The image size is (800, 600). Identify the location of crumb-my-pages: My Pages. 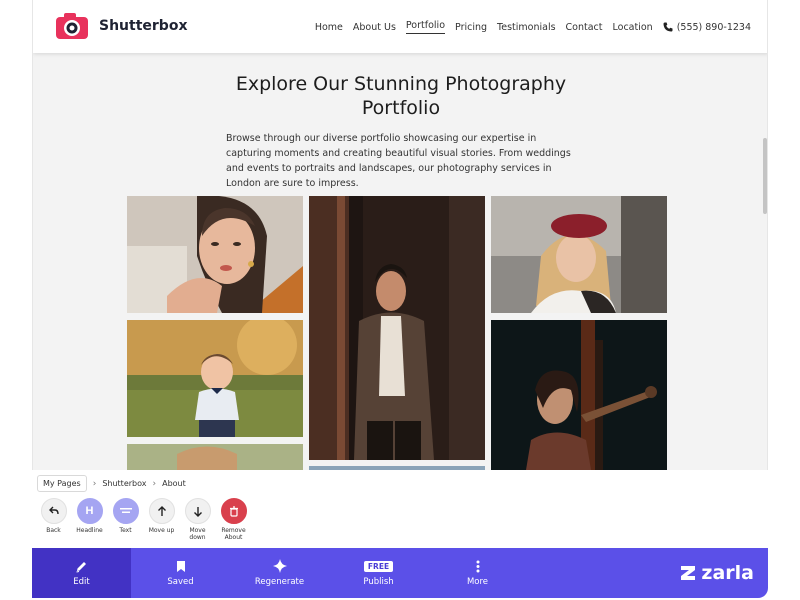
(62, 483).